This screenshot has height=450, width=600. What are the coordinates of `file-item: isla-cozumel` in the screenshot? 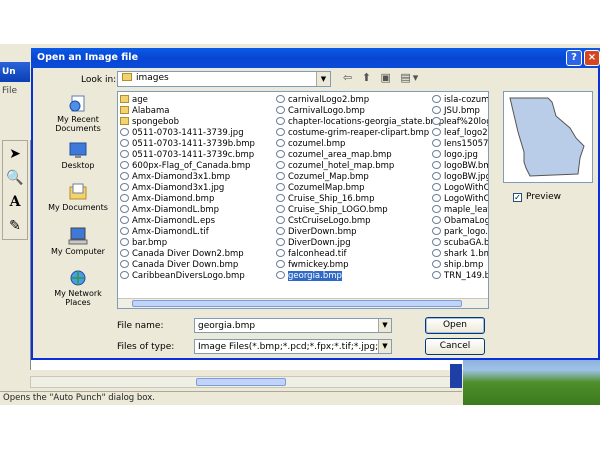 It's located at (460, 100).